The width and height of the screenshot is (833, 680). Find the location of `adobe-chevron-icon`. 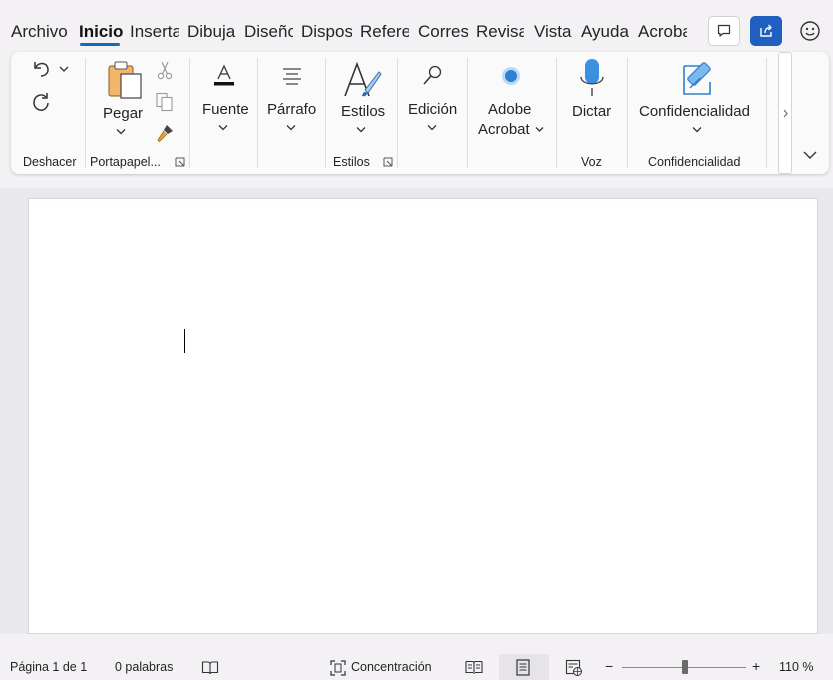

adobe-chevron-icon is located at coordinates (539, 129).